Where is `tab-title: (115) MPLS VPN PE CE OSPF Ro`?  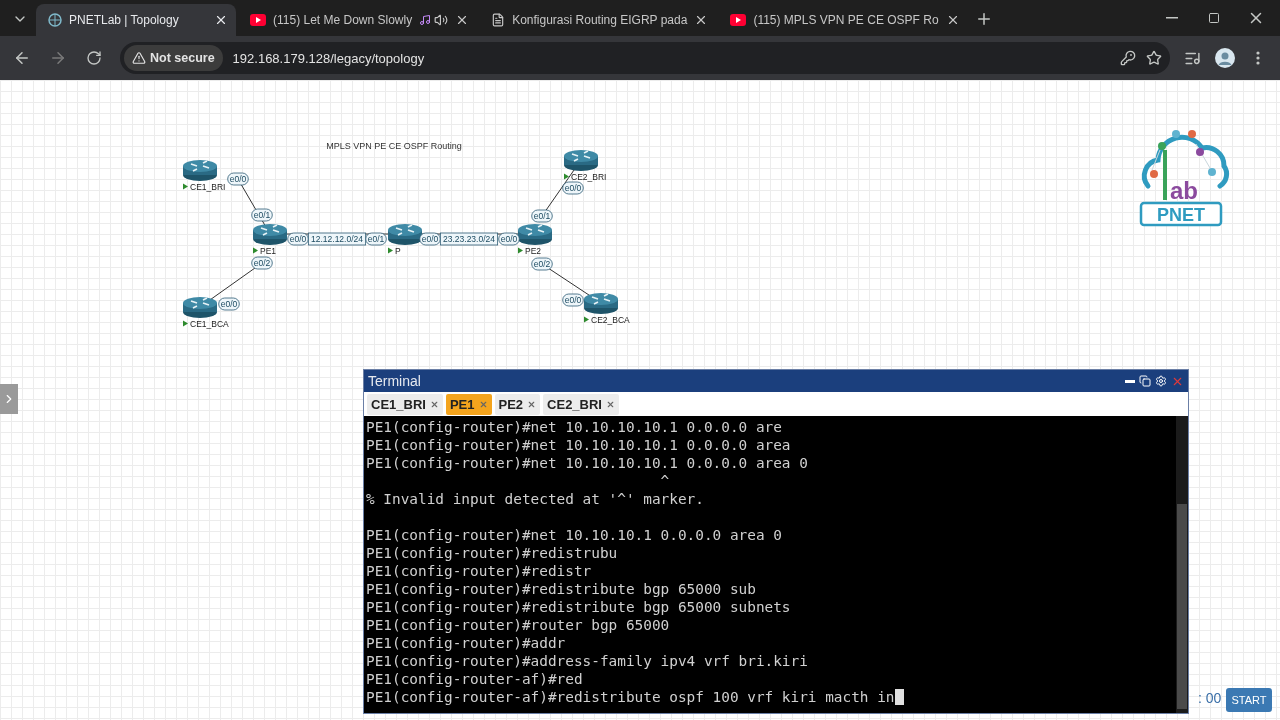 tab-title: (115) MPLS VPN PE CE OSPF Ro is located at coordinates (846, 20).